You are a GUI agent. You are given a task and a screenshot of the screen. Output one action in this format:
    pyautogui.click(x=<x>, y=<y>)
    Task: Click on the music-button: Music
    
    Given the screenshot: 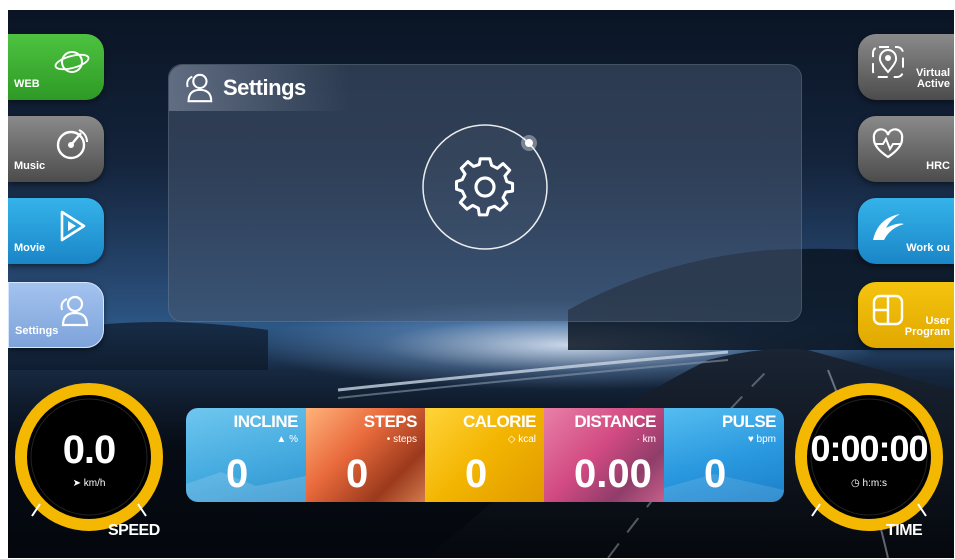 What is the action you would take?
    pyautogui.click(x=56, y=149)
    